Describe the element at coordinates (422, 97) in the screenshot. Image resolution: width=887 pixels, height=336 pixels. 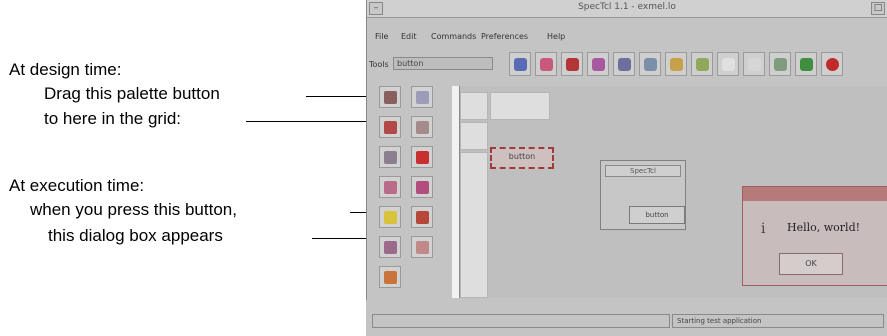
I see `palette-label-icon` at that location.